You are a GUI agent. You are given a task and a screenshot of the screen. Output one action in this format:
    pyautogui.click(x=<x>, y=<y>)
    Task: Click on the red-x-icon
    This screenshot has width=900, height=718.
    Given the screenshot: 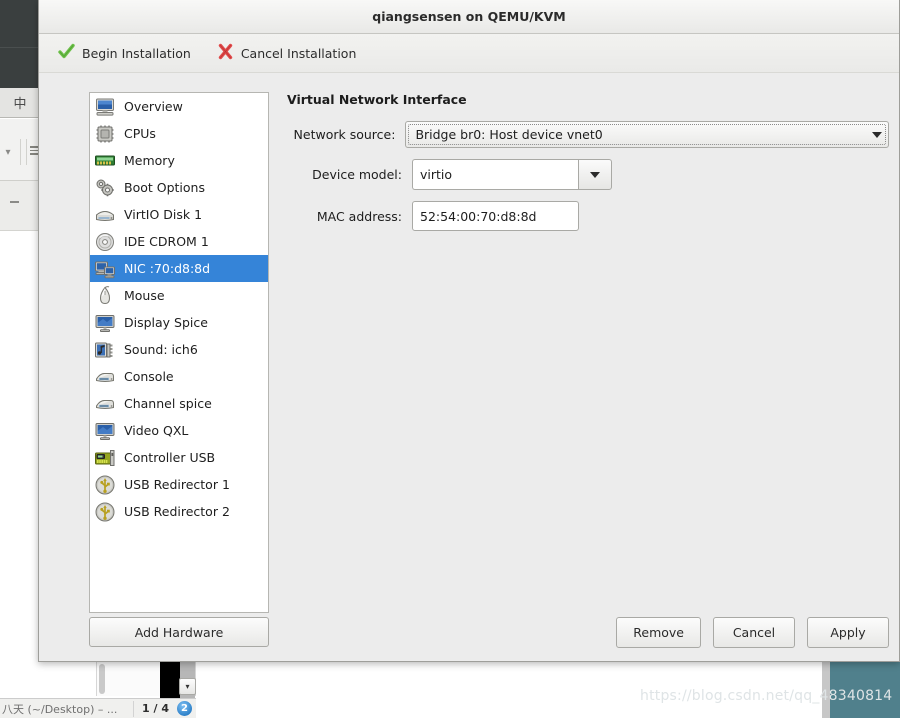 What is the action you would take?
    pyautogui.click(x=225, y=53)
    